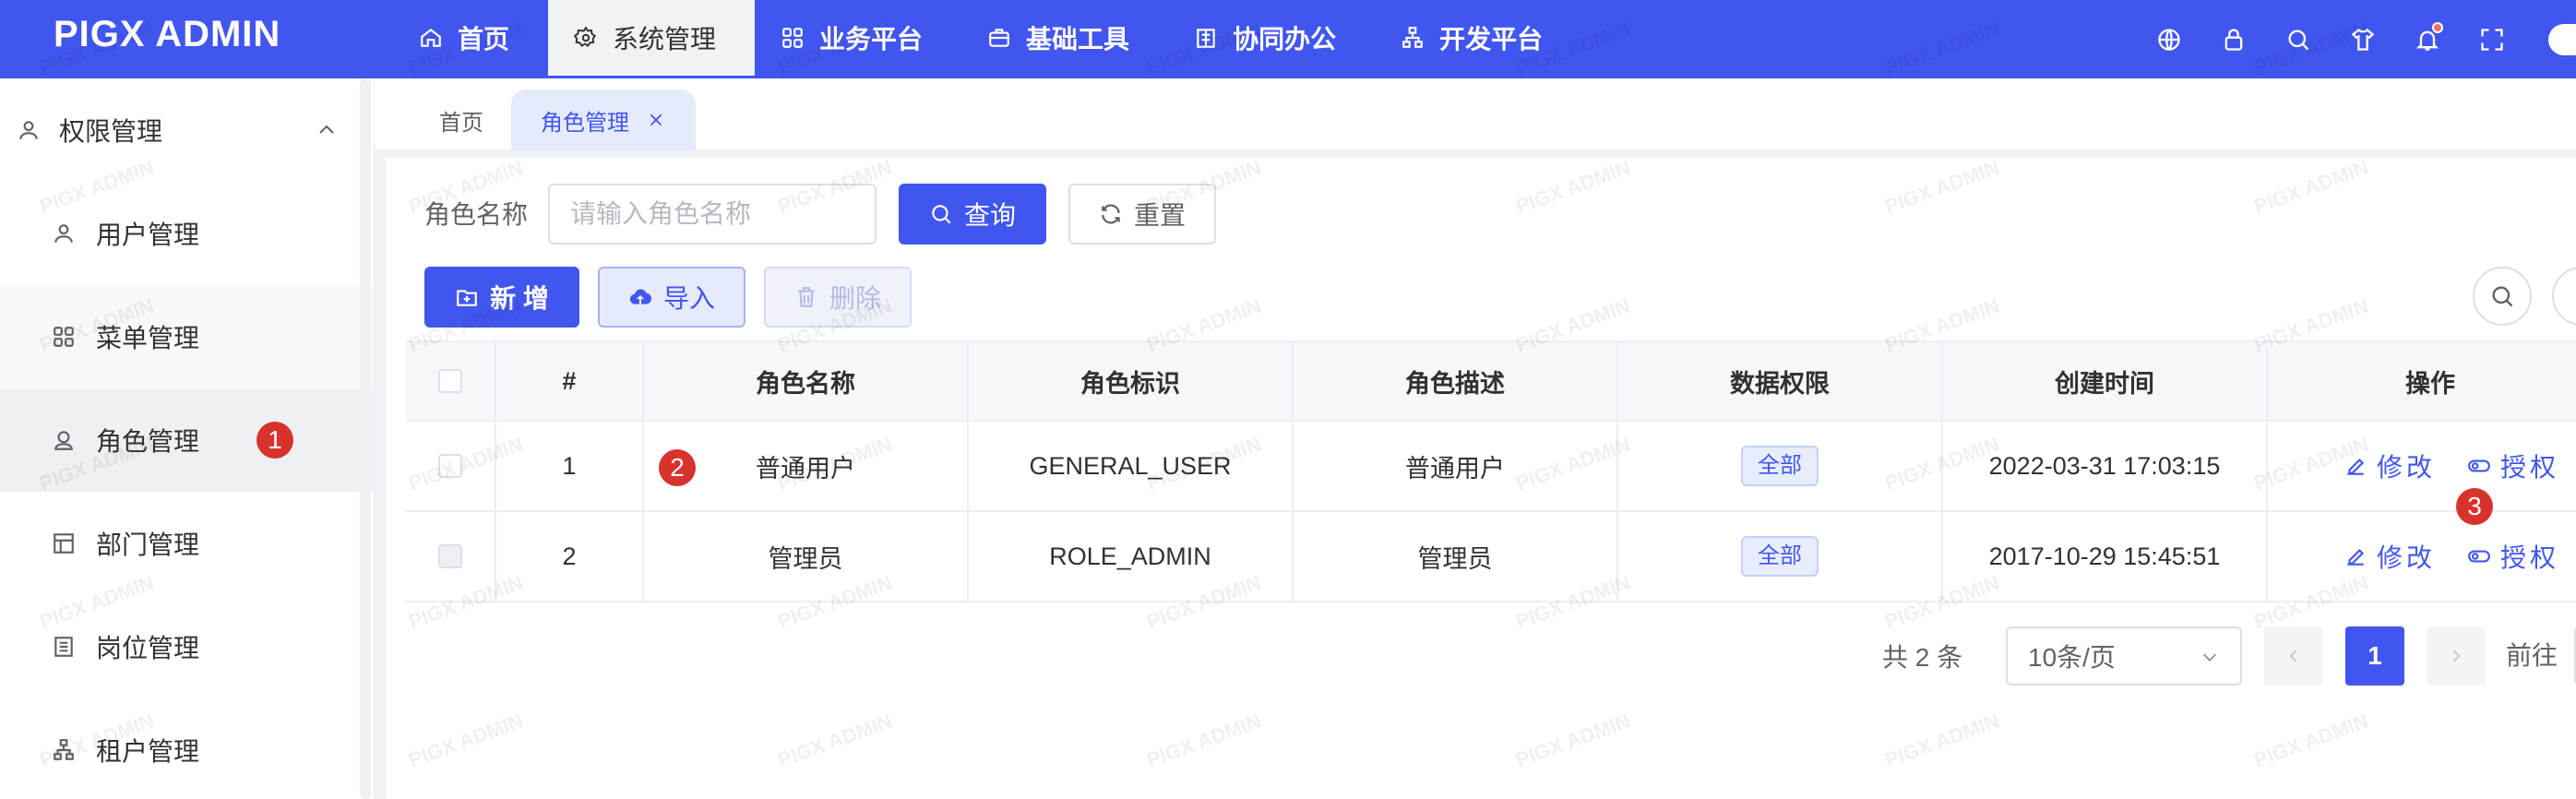 Image resolution: width=2576 pixels, height=799 pixels. What do you see at coordinates (570, 381) in the screenshot?
I see `column-header-index: #` at bounding box center [570, 381].